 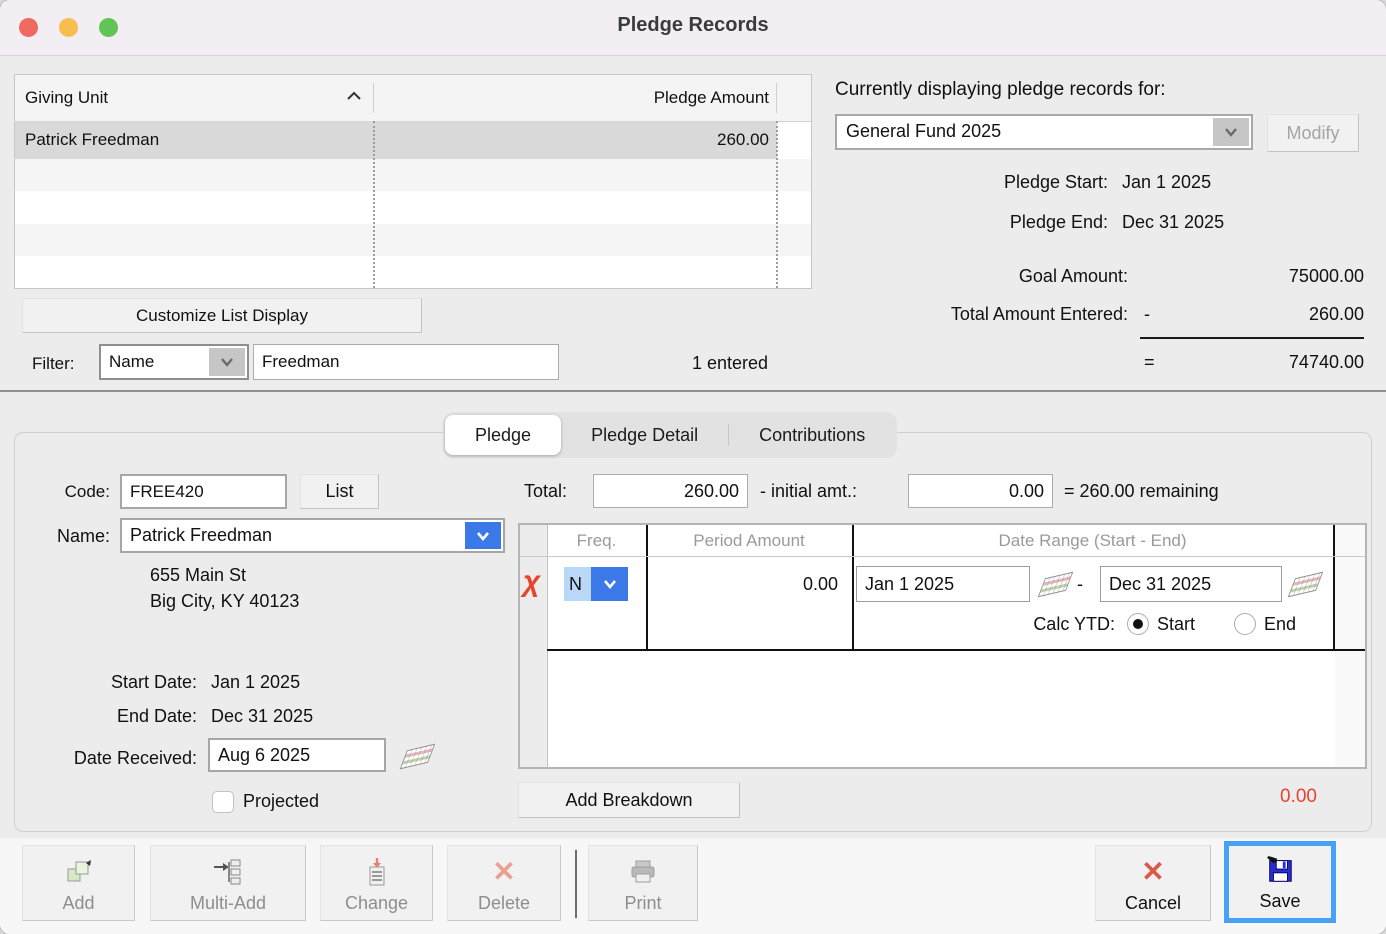 What do you see at coordinates (1039, 314) in the screenshot?
I see `total-entered-label: Total Amount Entered:` at bounding box center [1039, 314].